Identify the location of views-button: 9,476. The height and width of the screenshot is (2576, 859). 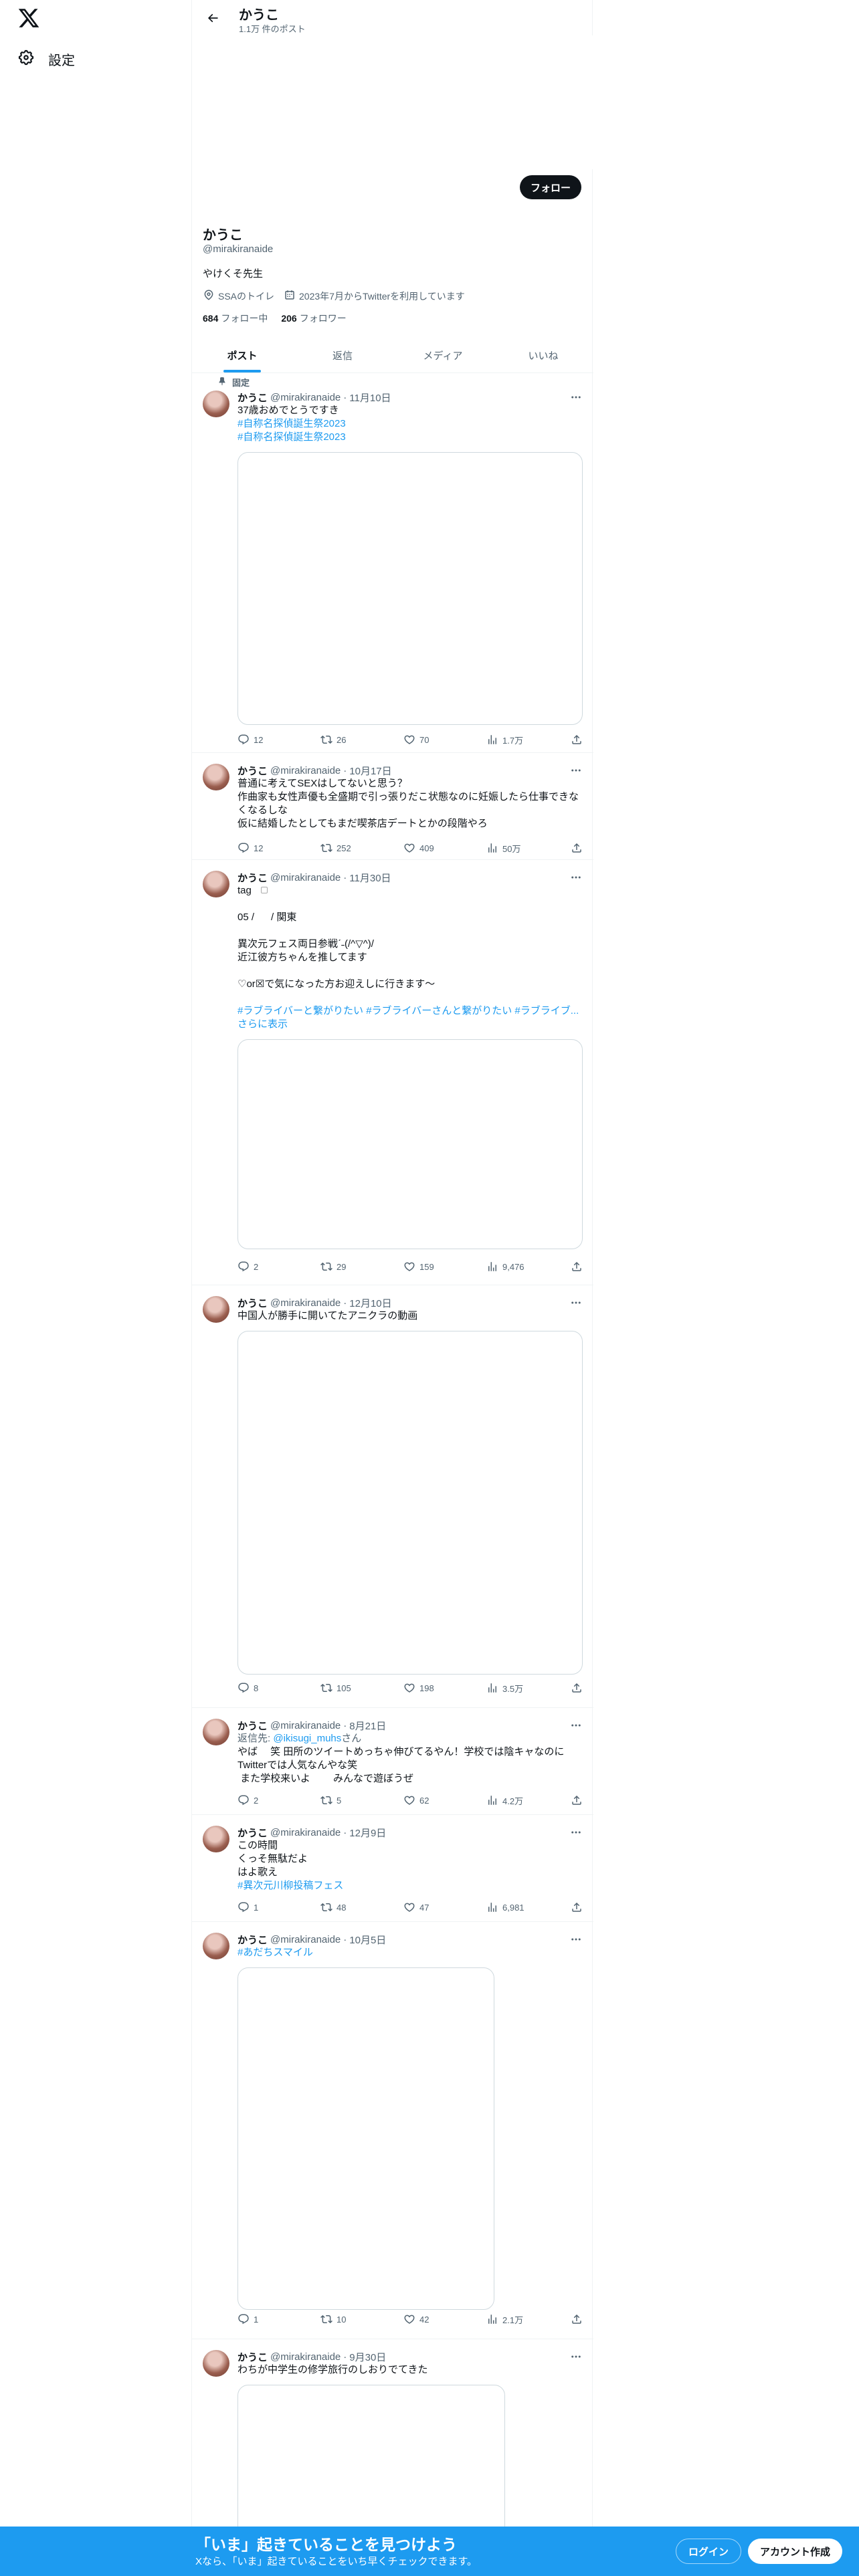
(519, 1267).